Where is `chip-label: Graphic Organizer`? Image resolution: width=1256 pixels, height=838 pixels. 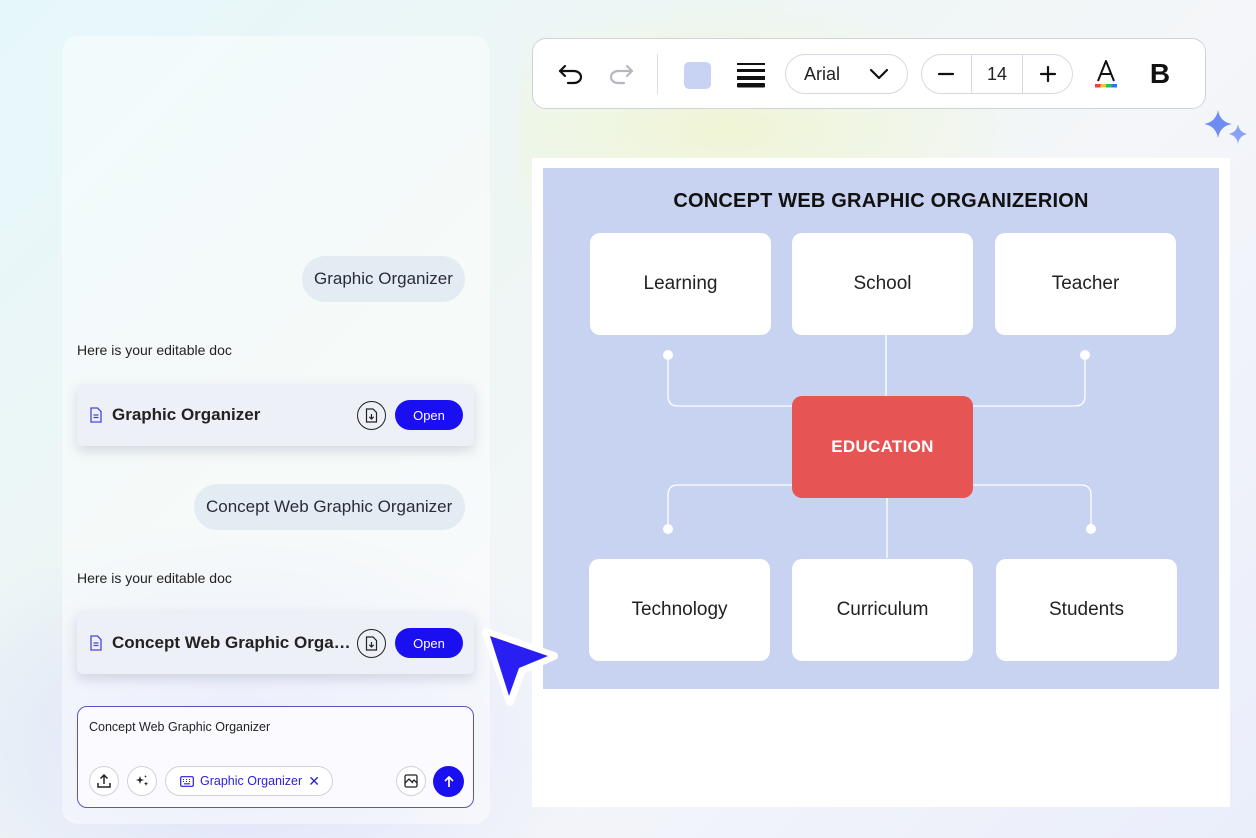
chip-label: Graphic Organizer is located at coordinates (251, 781).